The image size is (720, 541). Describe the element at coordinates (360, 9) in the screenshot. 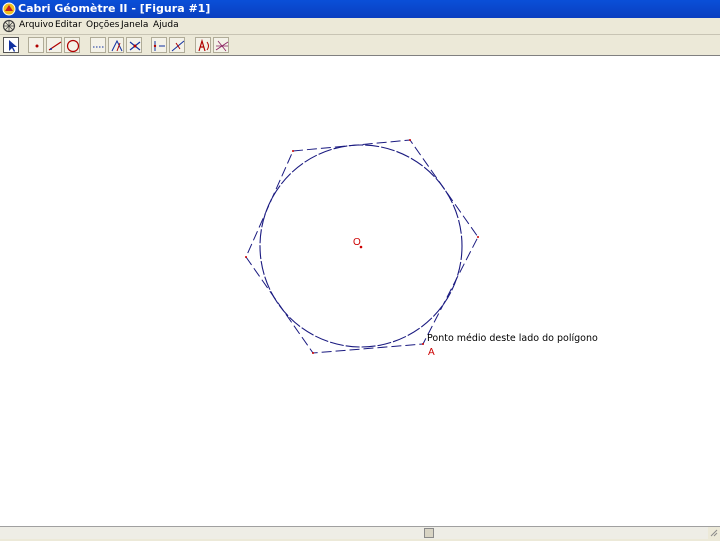

I see `title-bar: Cabri Géomètre II - [Figura #1]` at that location.